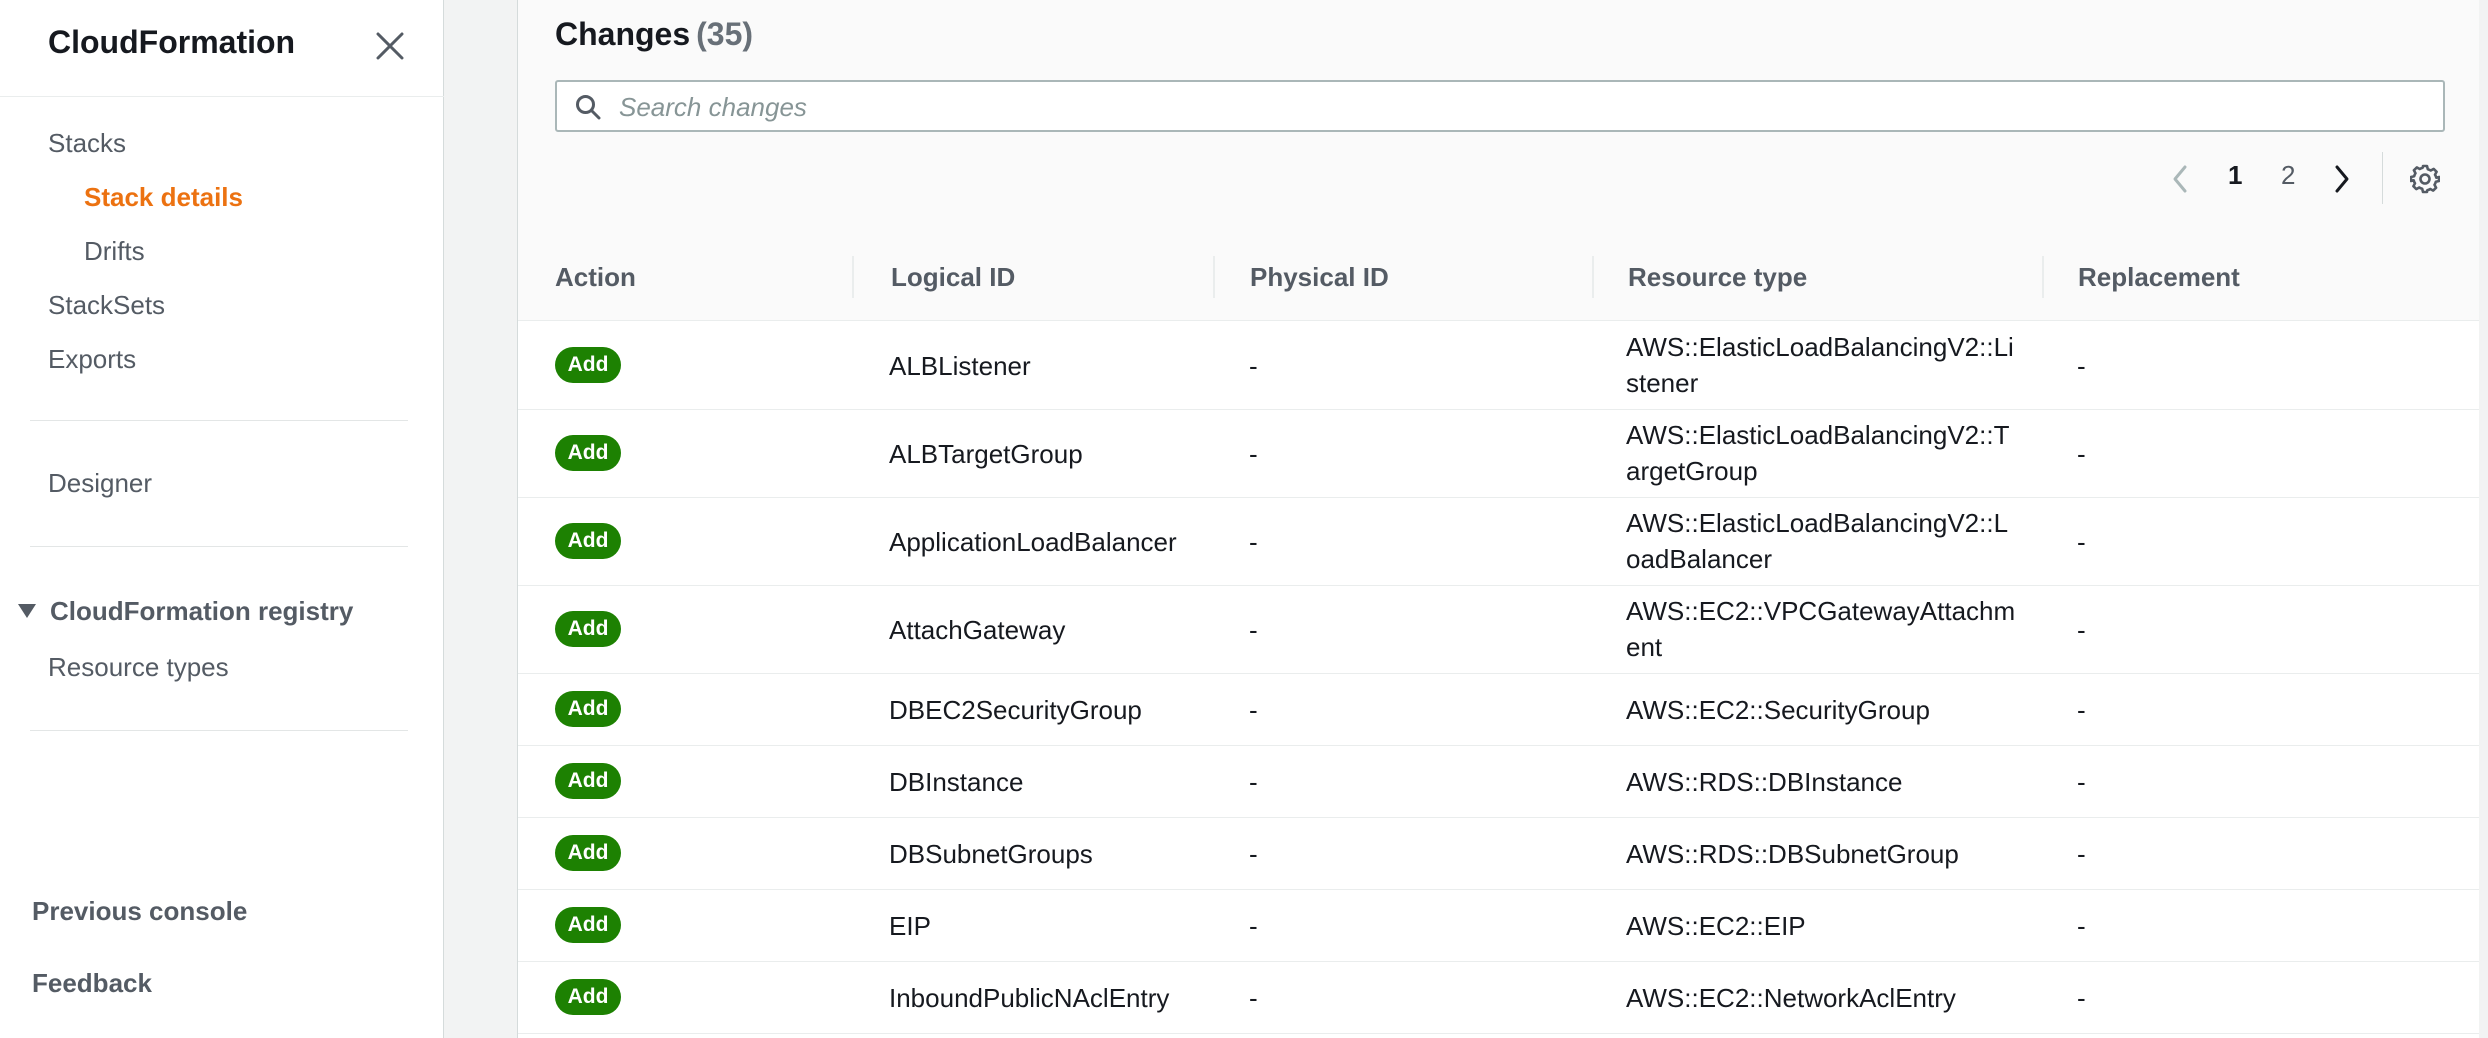 This screenshot has height=1038, width=2488. I want to click on sidebar-header-divider, so click(222, 96).